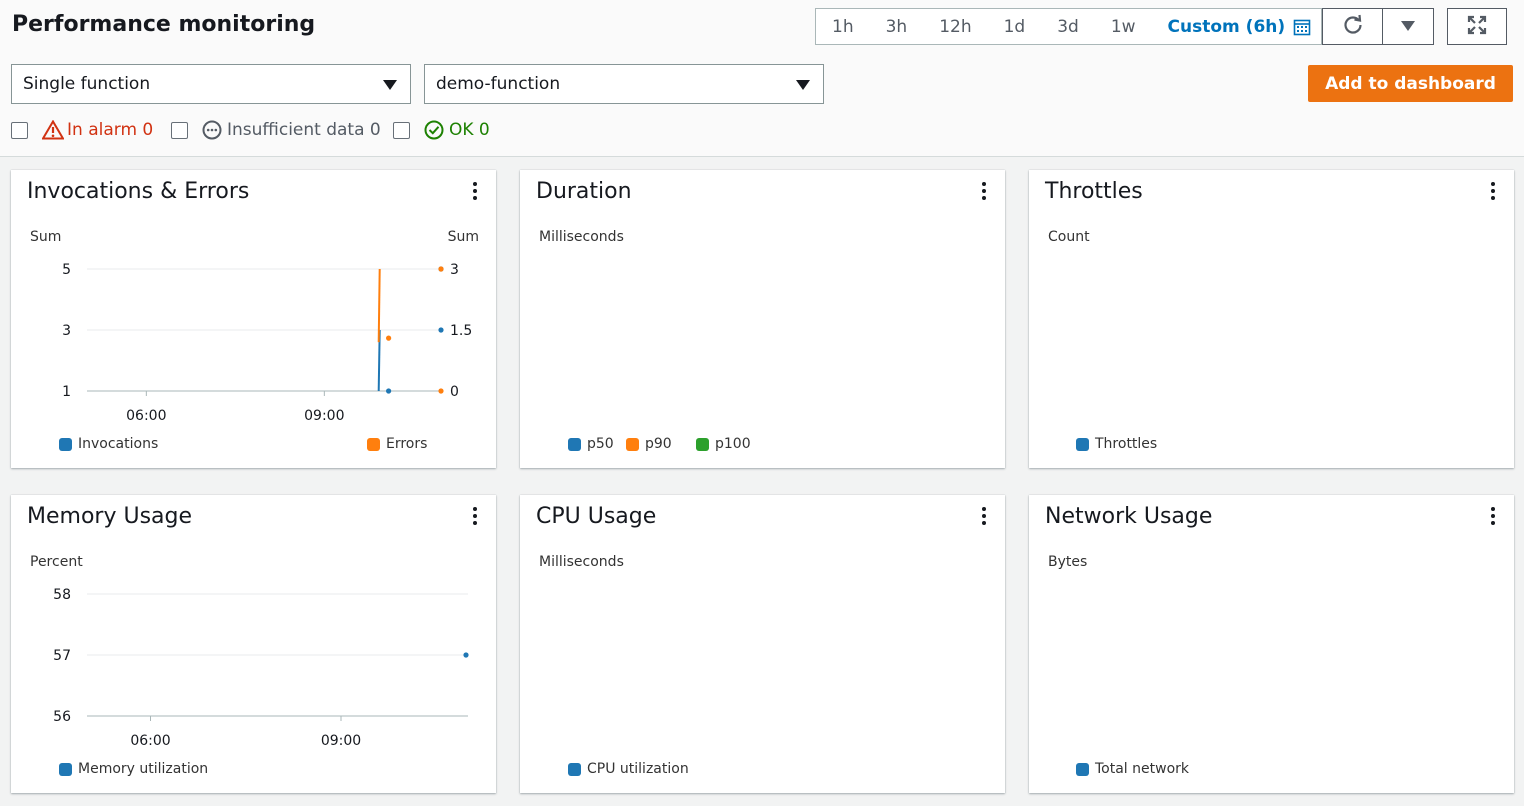 This screenshot has height=806, width=1524. What do you see at coordinates (600, 444) in the screenshot?
I see `legend-label: p50` at bounding box center [600, 444].